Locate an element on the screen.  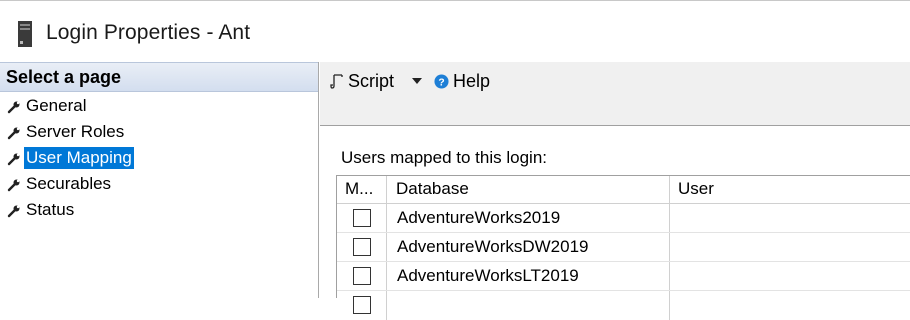
table-row: AdventureWorksDW2019 is located at coordinates (623, 247).